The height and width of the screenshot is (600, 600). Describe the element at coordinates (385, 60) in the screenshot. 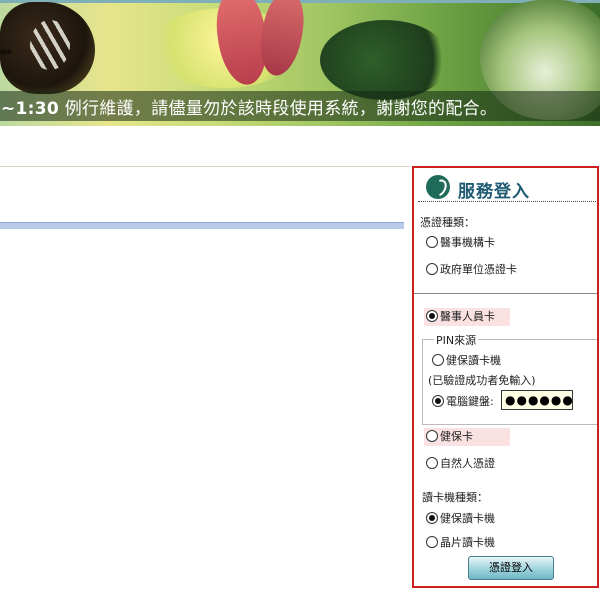

I see `leaf-image` at that location.